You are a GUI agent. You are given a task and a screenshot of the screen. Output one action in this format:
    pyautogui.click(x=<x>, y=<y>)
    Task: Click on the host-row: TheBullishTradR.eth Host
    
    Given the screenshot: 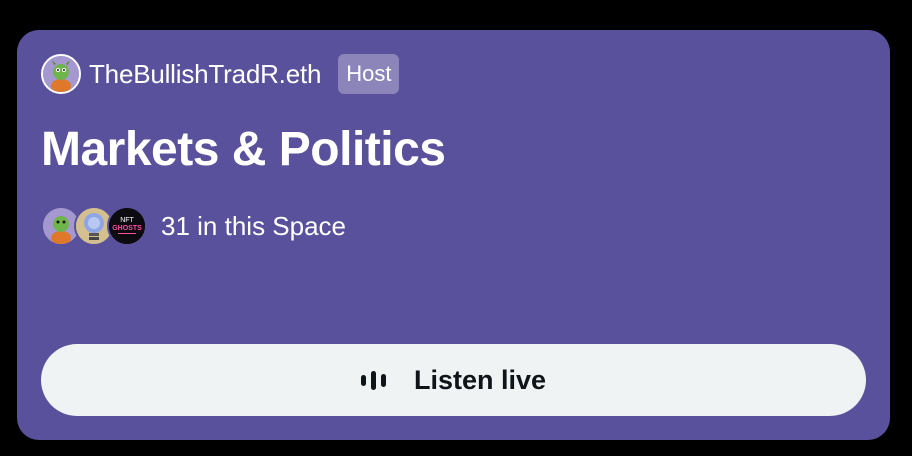 What is the action you would take?
    pyautogui.click(x=220, y=74)
    